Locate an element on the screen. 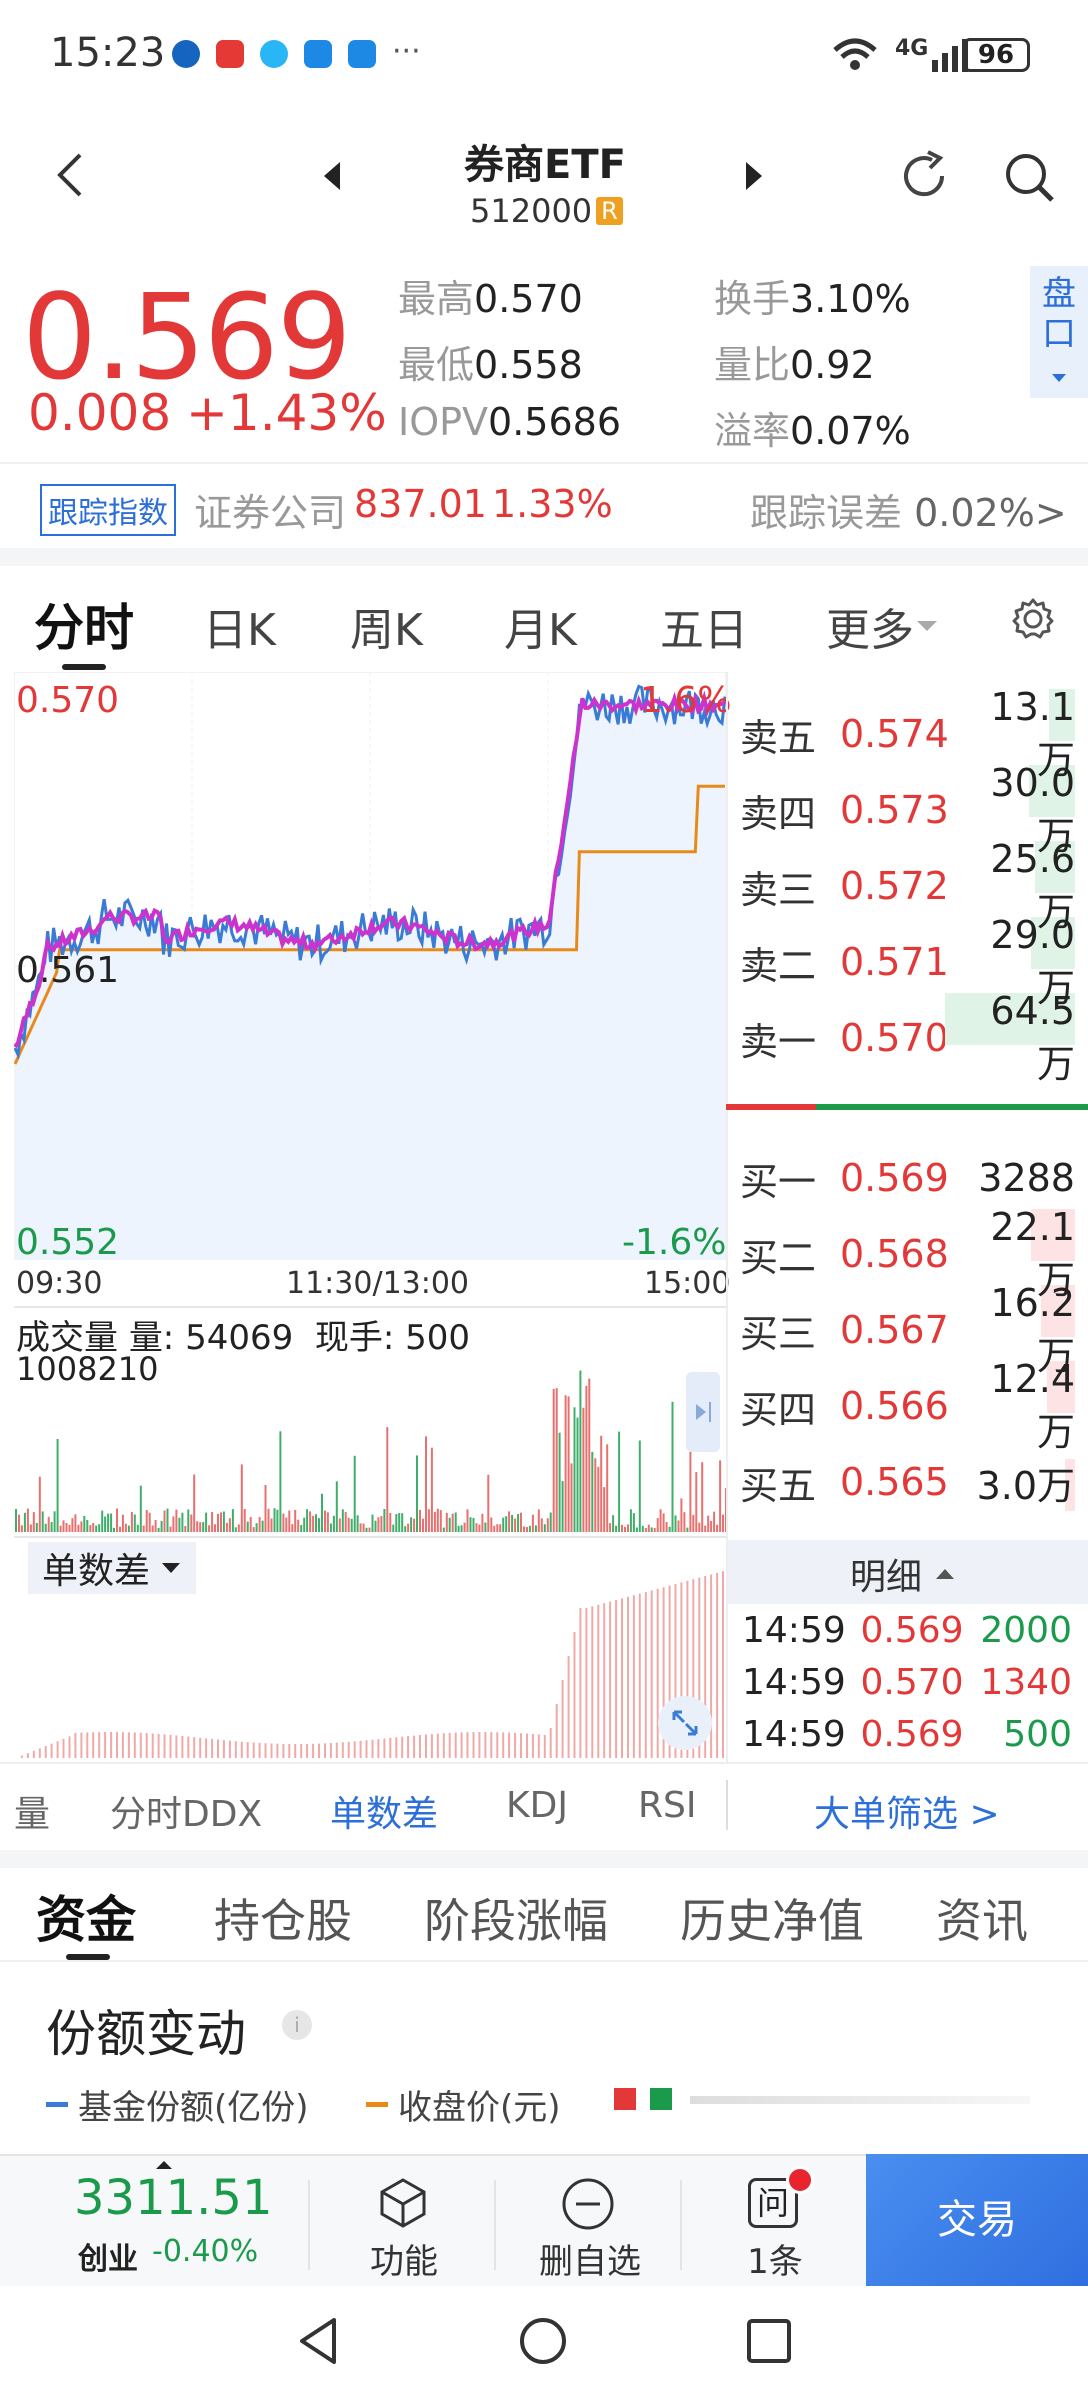 The width and height of the screenshot is (1088, 2400). remove-watchlist-button: 删自选 is located at coordinates (590, 2258).